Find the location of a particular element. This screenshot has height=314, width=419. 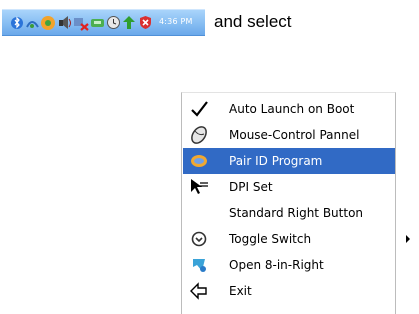

menu-item-dpi-set: DPI Set is located at coordinates (289, 187).